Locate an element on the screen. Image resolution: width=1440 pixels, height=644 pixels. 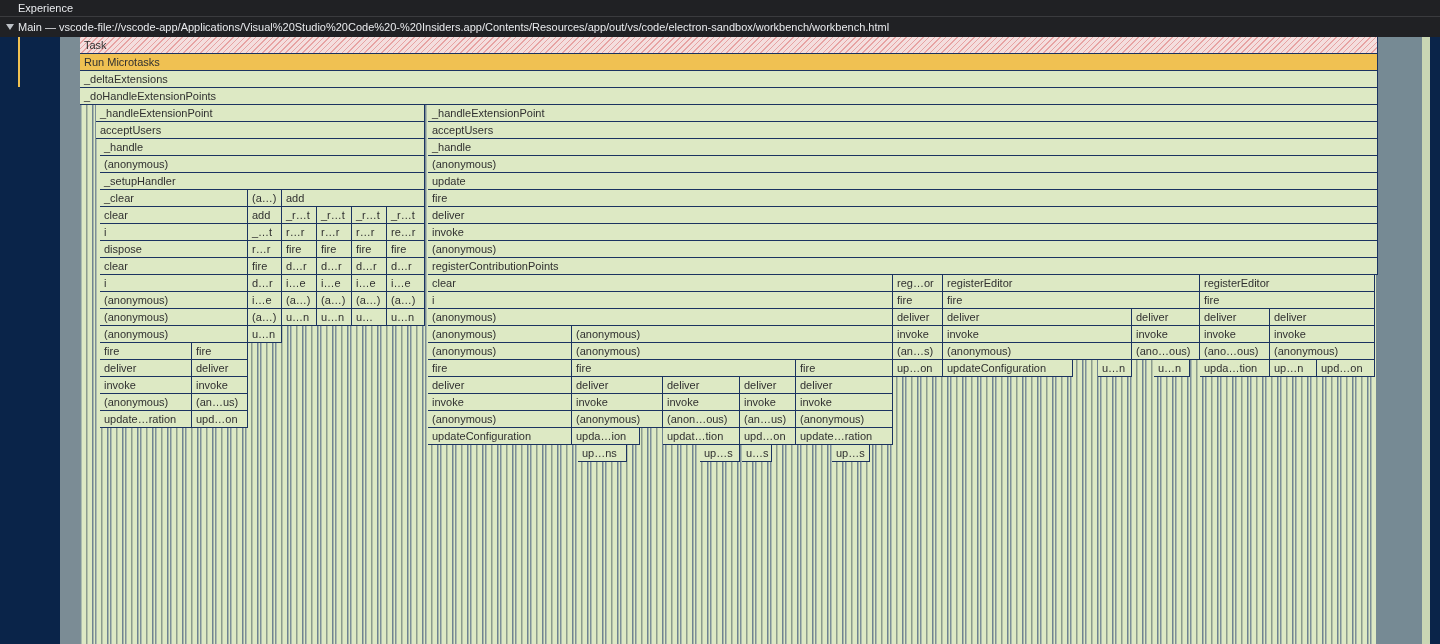
call-frame: reg…or is located at coordinates (918, 283).